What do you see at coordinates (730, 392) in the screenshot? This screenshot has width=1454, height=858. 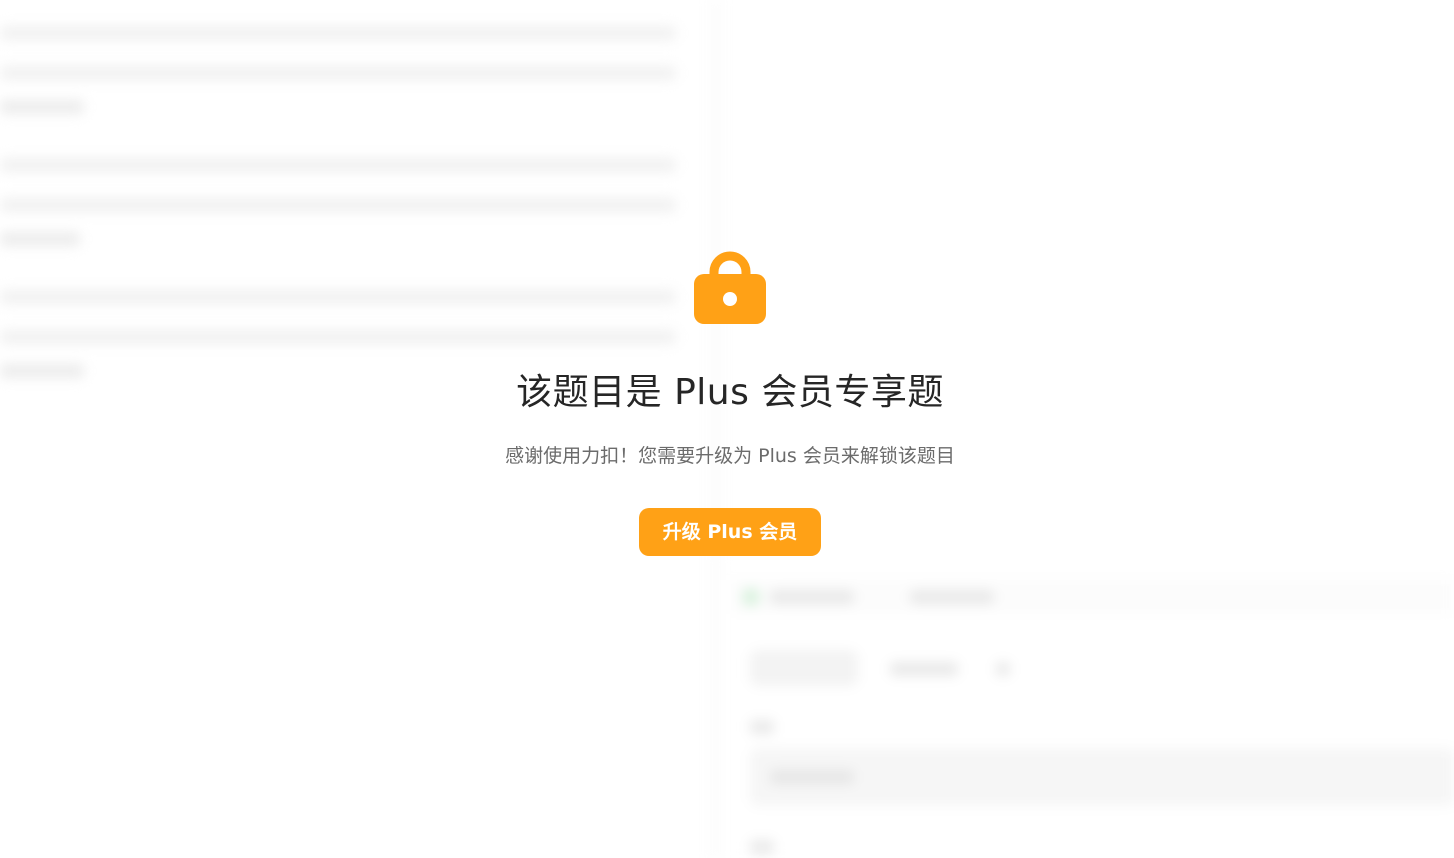 I see `paywall-title: 该题目是 Plus 会员专享题` at bounding box center [730, 392].